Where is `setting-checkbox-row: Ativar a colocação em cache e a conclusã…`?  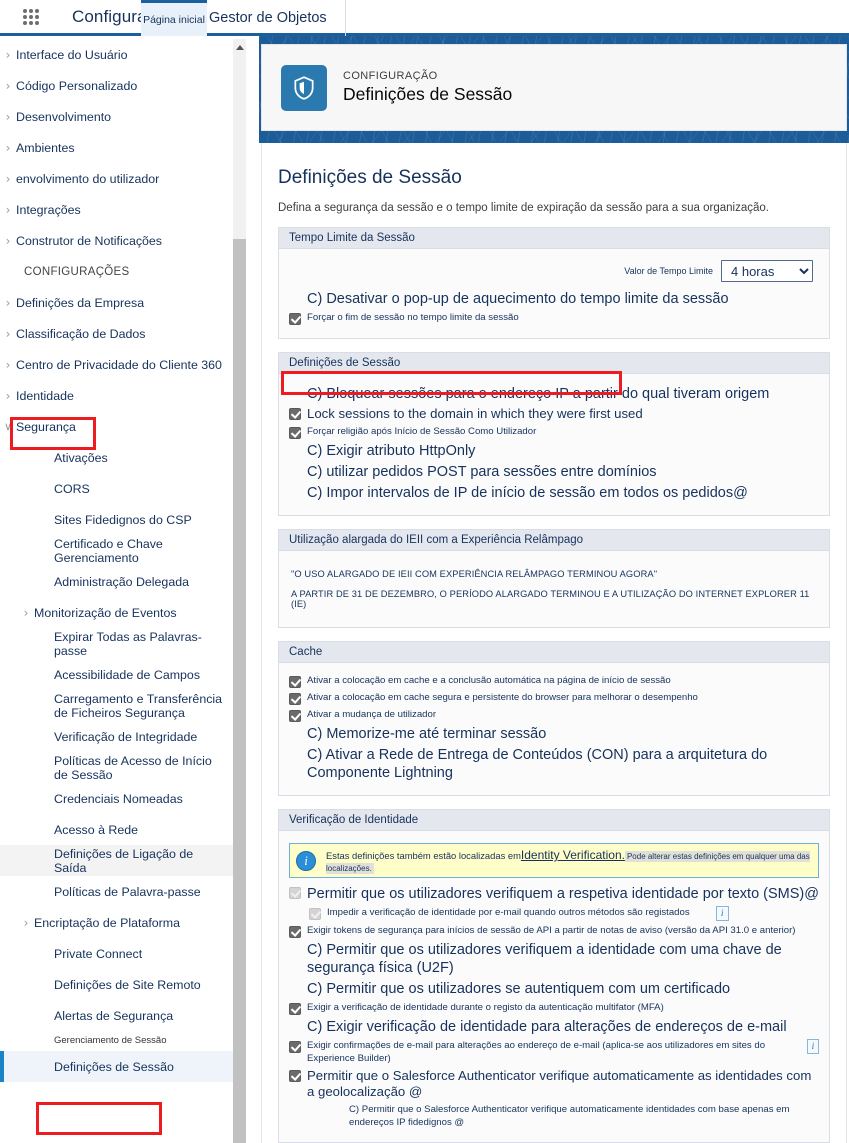
setting-checkbox-row: Ativar a colocação em cache e a conclusã… is located at coordinates (554, 681).